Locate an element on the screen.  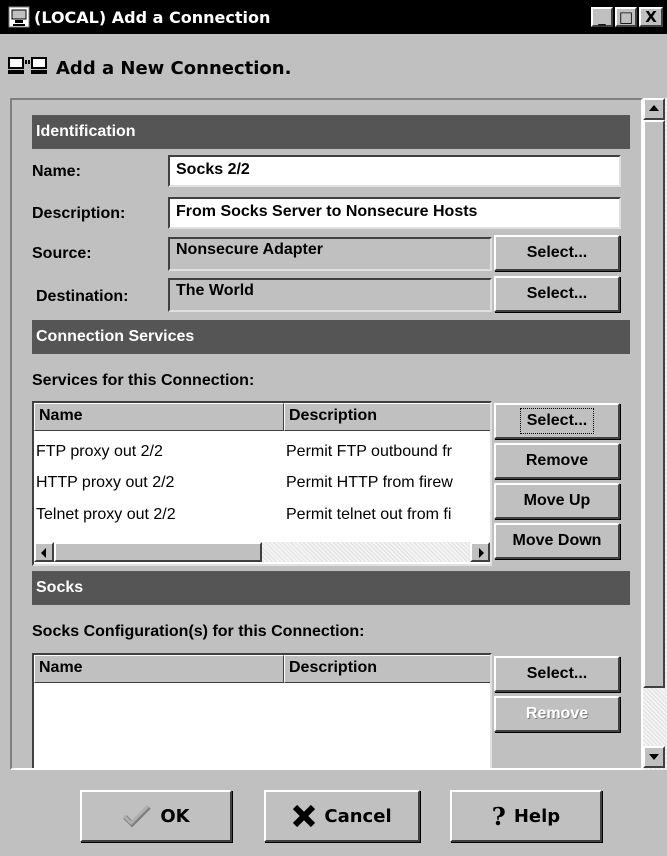
arrow-left-icon is located at coordinates (43, 553).